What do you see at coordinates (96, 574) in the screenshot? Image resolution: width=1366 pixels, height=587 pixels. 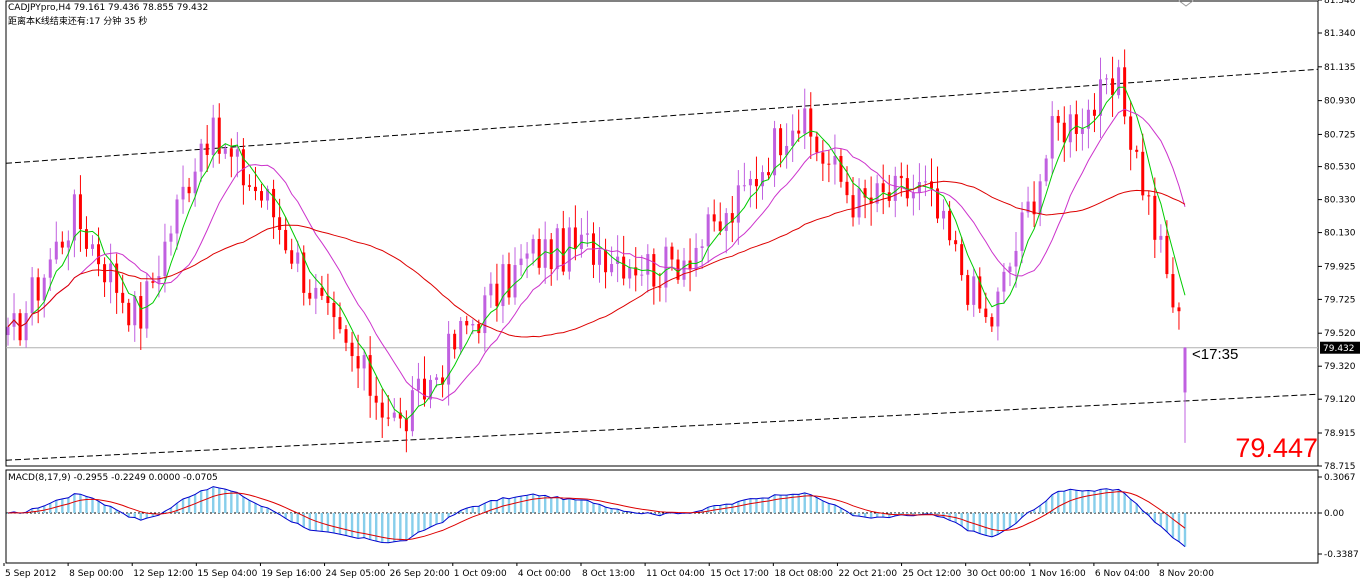 I see `time-tick-label: 8 Sep 00:00` at bounding box center [96, 574].